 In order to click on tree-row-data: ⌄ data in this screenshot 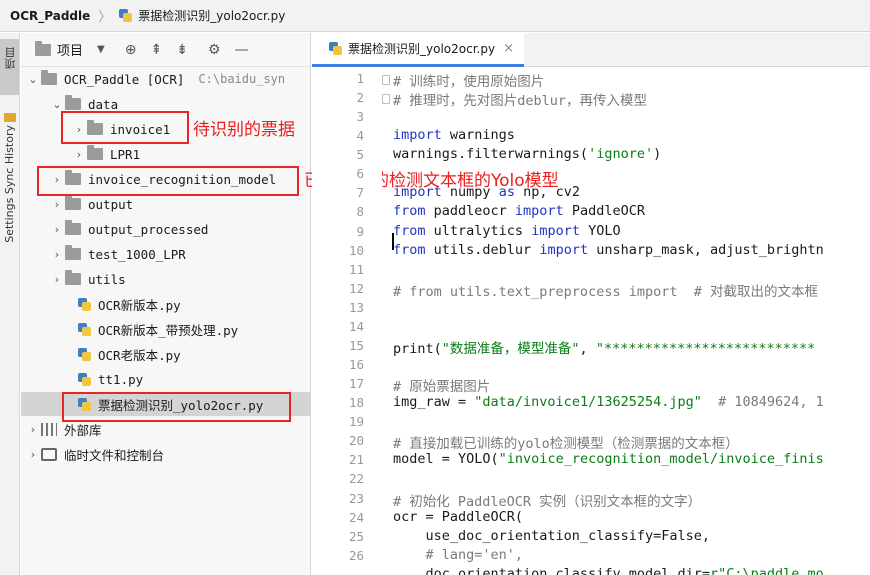, I will do `click(165, 104)`.